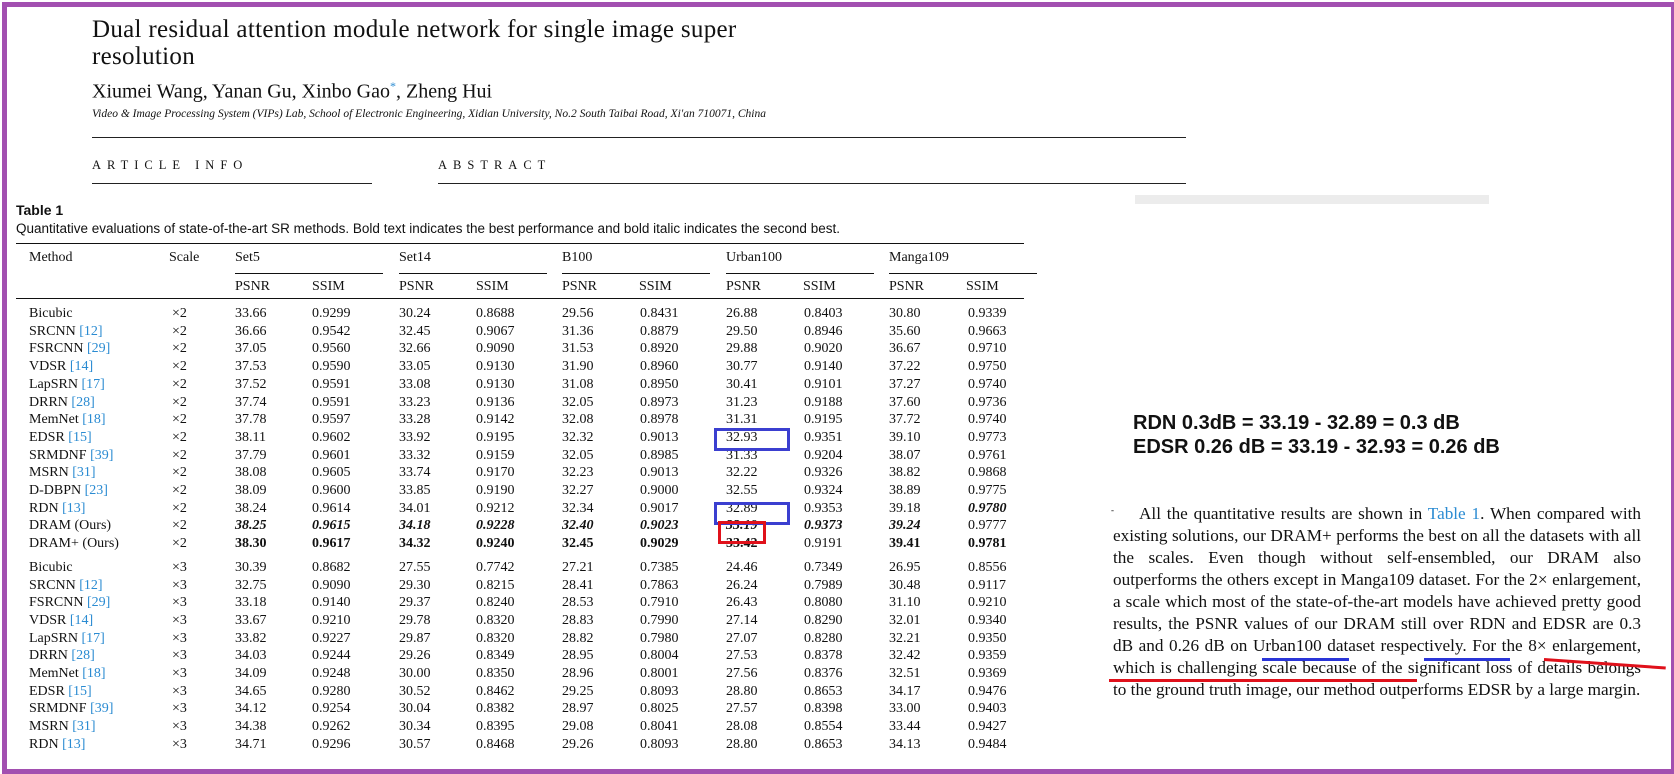 The width and height of the screenshot is (1674, 774). I want to click on table-cell: 0.8001, so click(659, 673).